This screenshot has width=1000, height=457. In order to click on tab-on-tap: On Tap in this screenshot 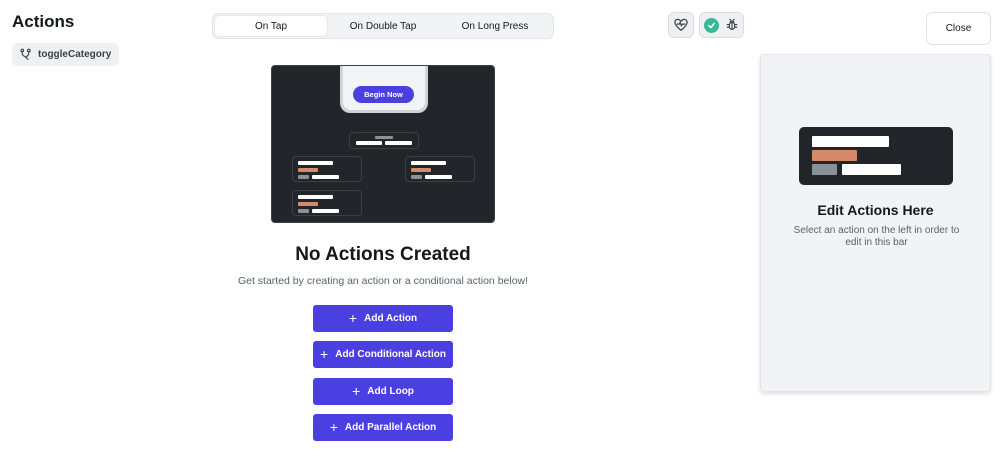, I will do `click(271, 26)`.